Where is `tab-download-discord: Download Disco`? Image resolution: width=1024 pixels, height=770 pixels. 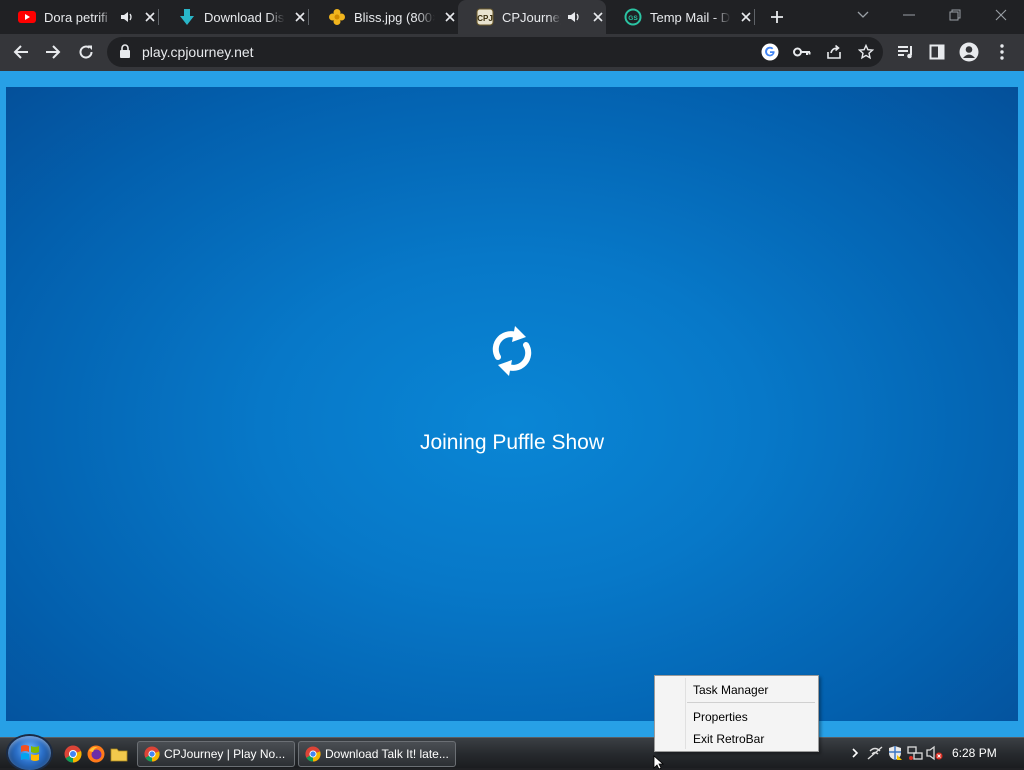
tab-download-discord: Download Disco is located at coordinates (234, 17).